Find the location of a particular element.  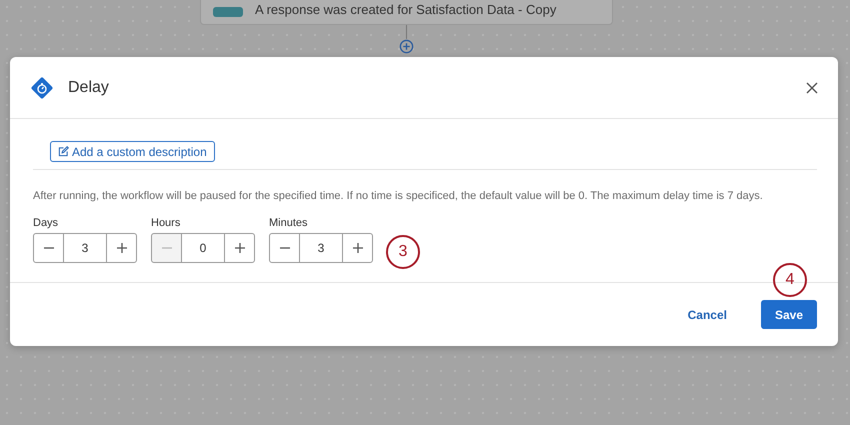

add-step-icon is located at coordinates (406, 46).